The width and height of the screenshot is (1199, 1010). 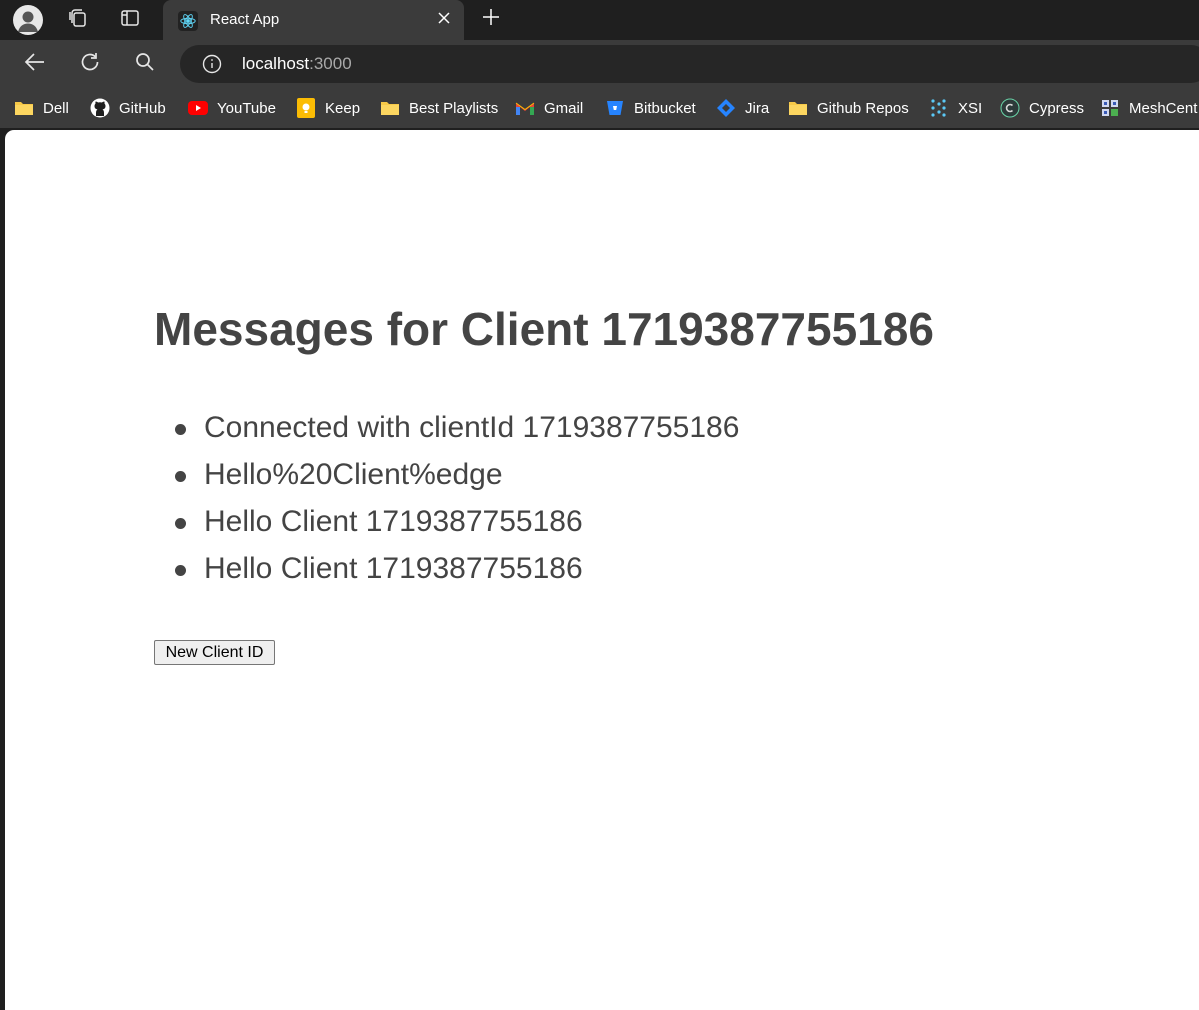 What do you see at coordinates (939, 108) in the screenshot?
I see `xsi-icon` at bounding box center [939, 108].